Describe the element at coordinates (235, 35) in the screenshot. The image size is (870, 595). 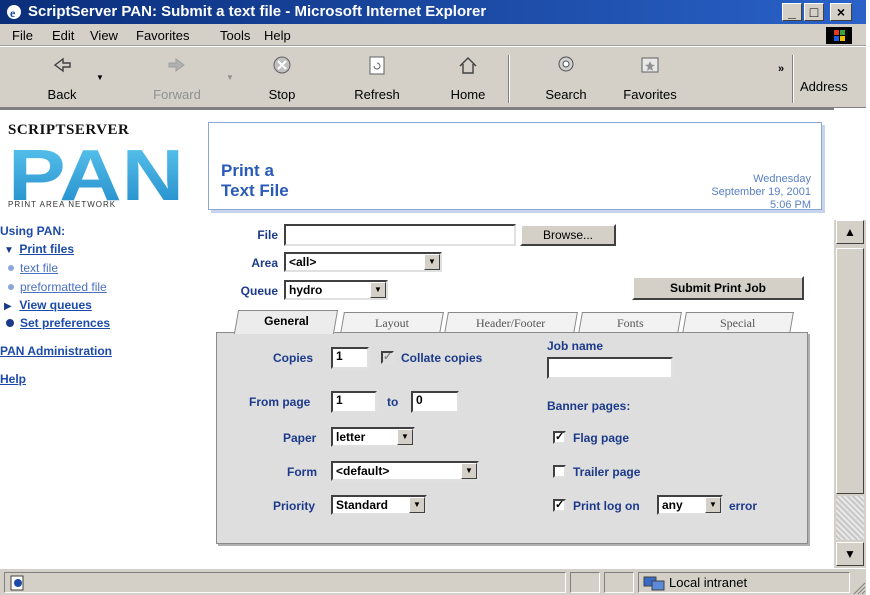
I see `menu-tools: Tools` at that location.